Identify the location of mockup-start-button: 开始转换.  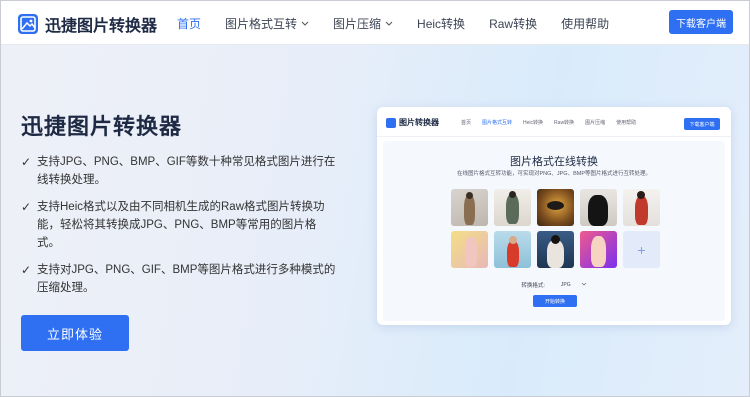
(555, 301).